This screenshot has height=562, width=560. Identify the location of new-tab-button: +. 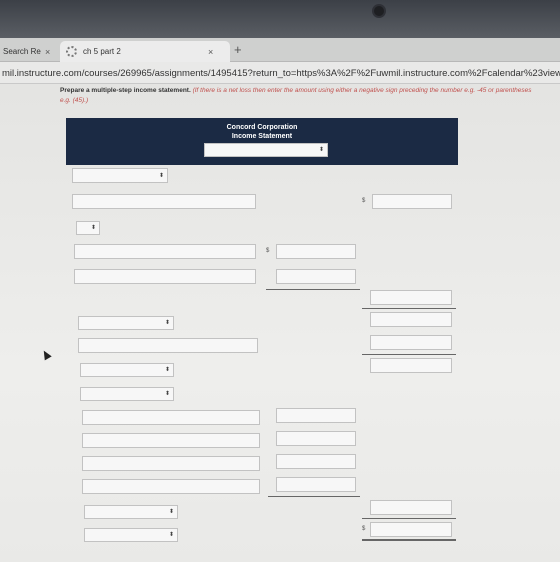
(238, 49).